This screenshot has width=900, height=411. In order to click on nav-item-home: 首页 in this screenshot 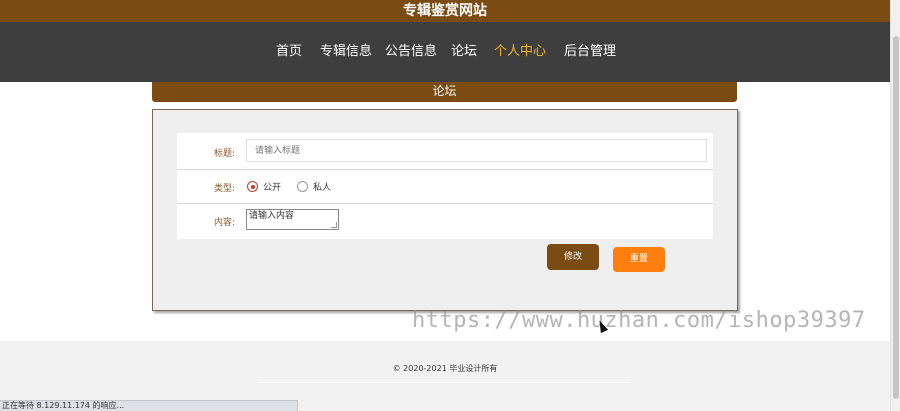, I will do `click(289, 52)`.